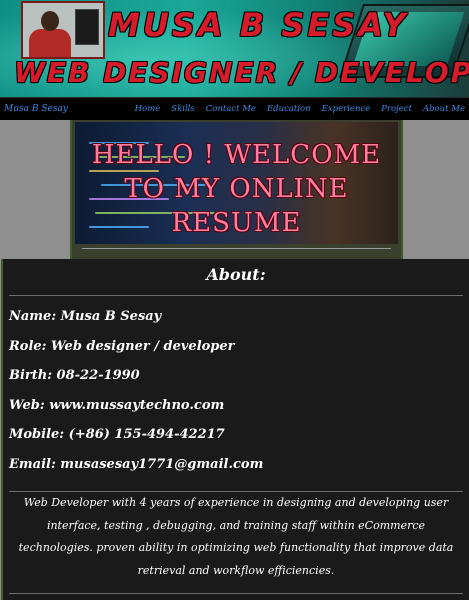 The image size is (469, 600). I want to click on photo-person-body, so click(50, 43).